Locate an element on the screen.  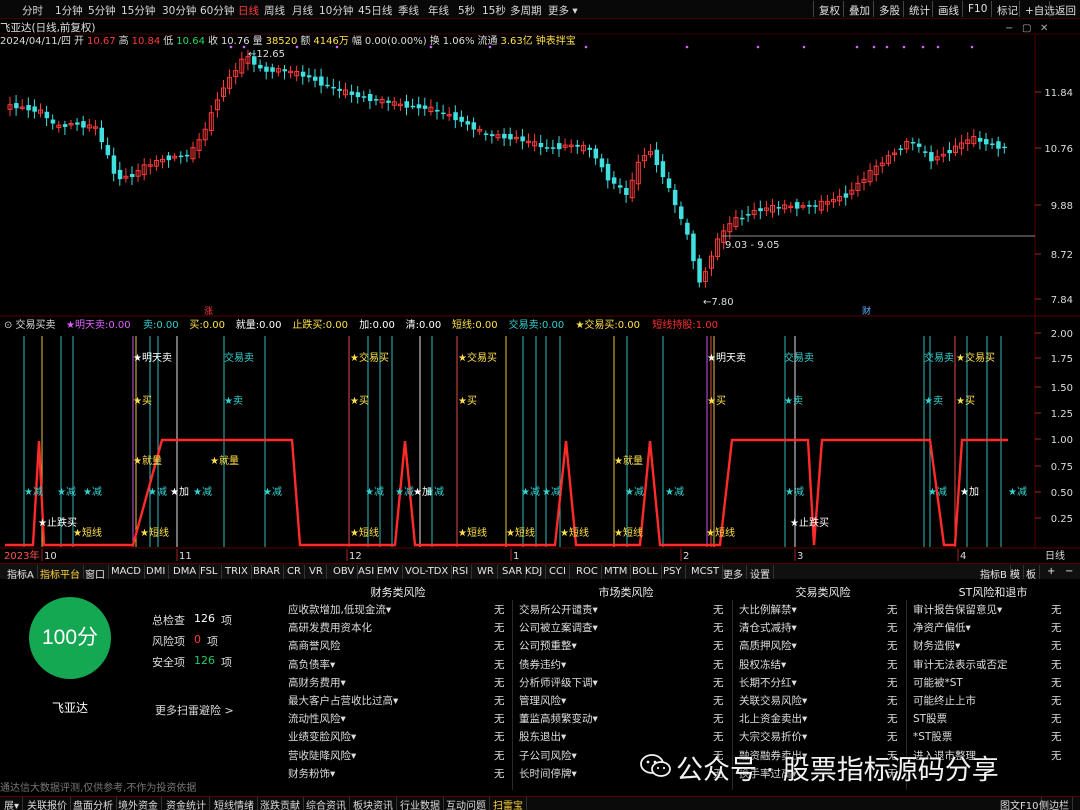
risk-item: 财务造假▾ is located at coordinates (936, 645).